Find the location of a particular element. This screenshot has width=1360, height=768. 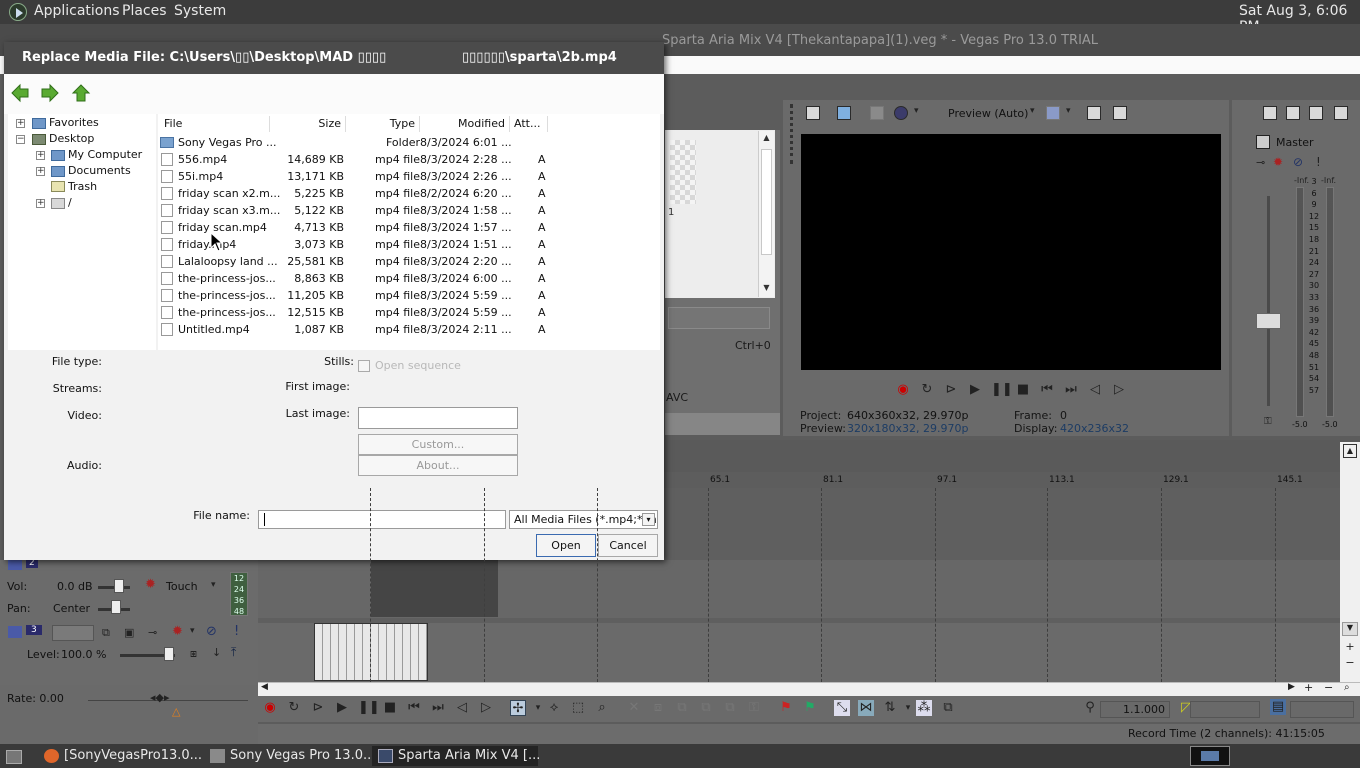

preview-quality-select: Preview (Auto) is located at coordinates (988, 113).